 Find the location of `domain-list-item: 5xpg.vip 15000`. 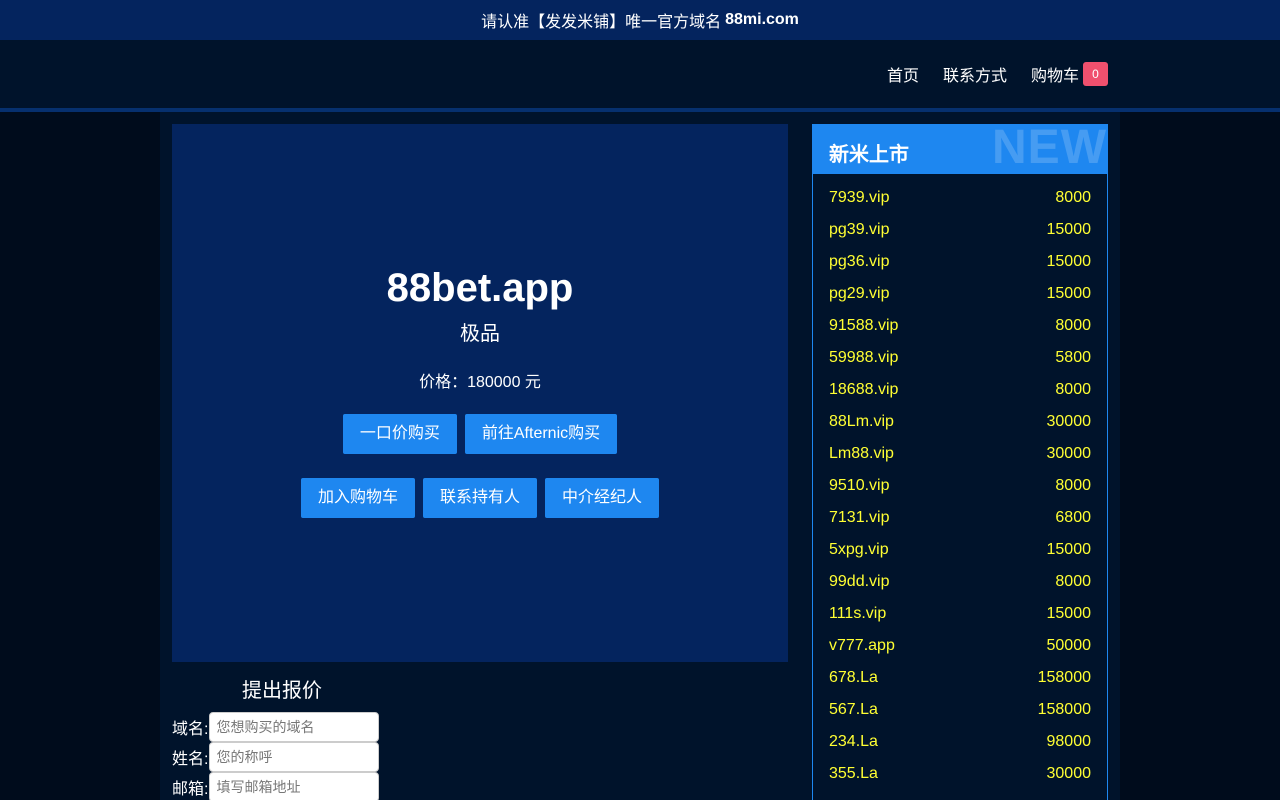

domain-list-item: 5xpg.vip 15000 is located at coordinates (960, 550).